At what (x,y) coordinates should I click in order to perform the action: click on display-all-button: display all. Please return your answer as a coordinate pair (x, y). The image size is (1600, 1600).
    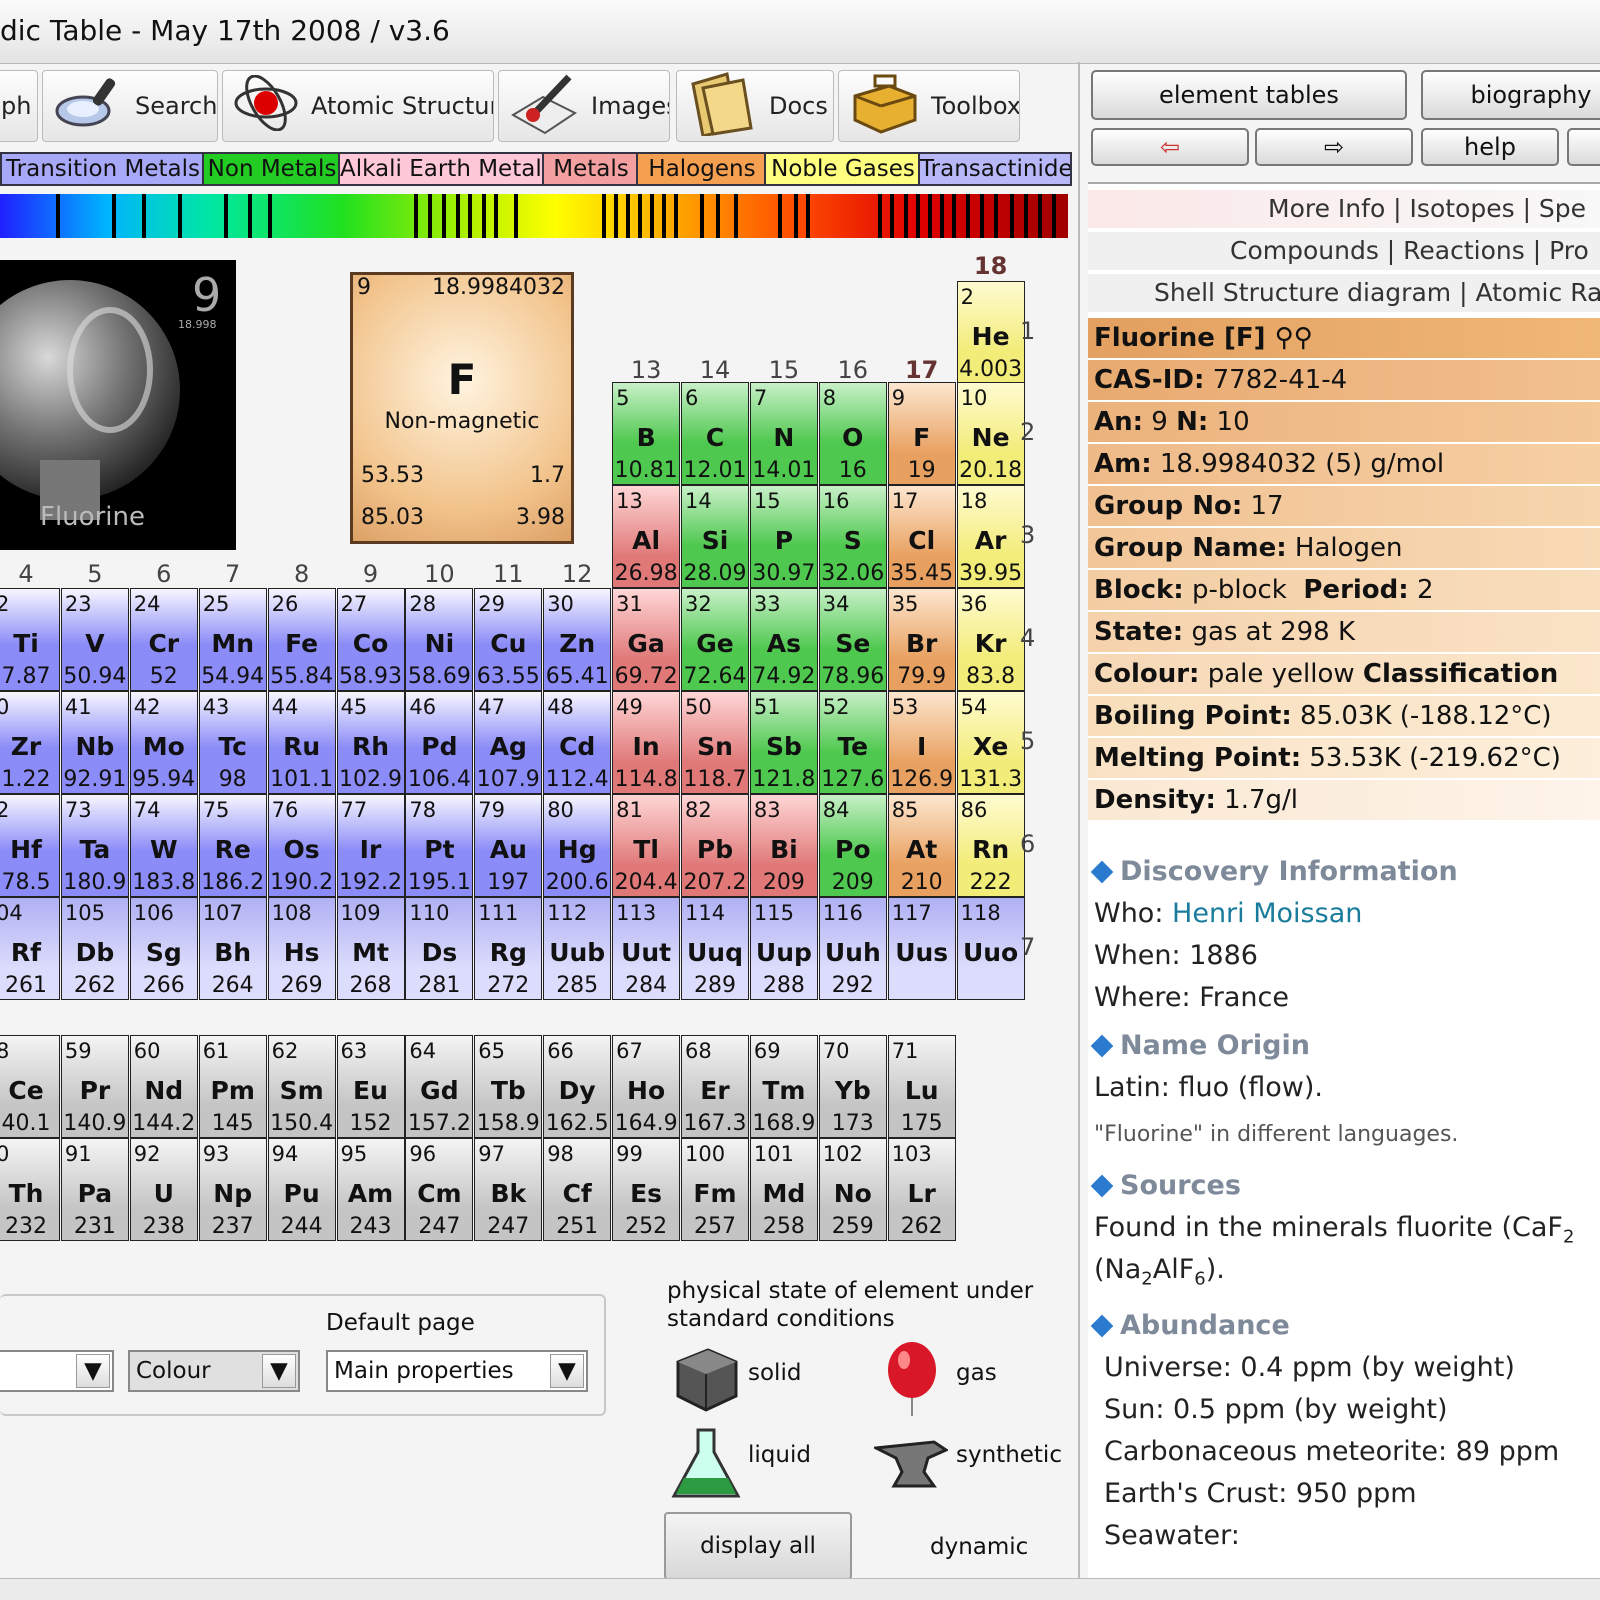
    Looking at the image, I should click on (758, 1546).